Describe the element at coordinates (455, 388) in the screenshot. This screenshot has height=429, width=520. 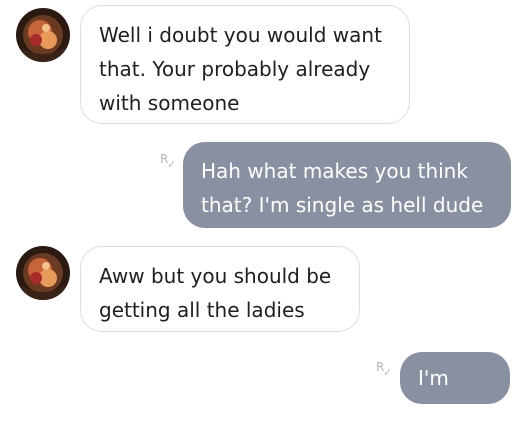
I see `outgoing-message-bubble: I'm gay` at that location.